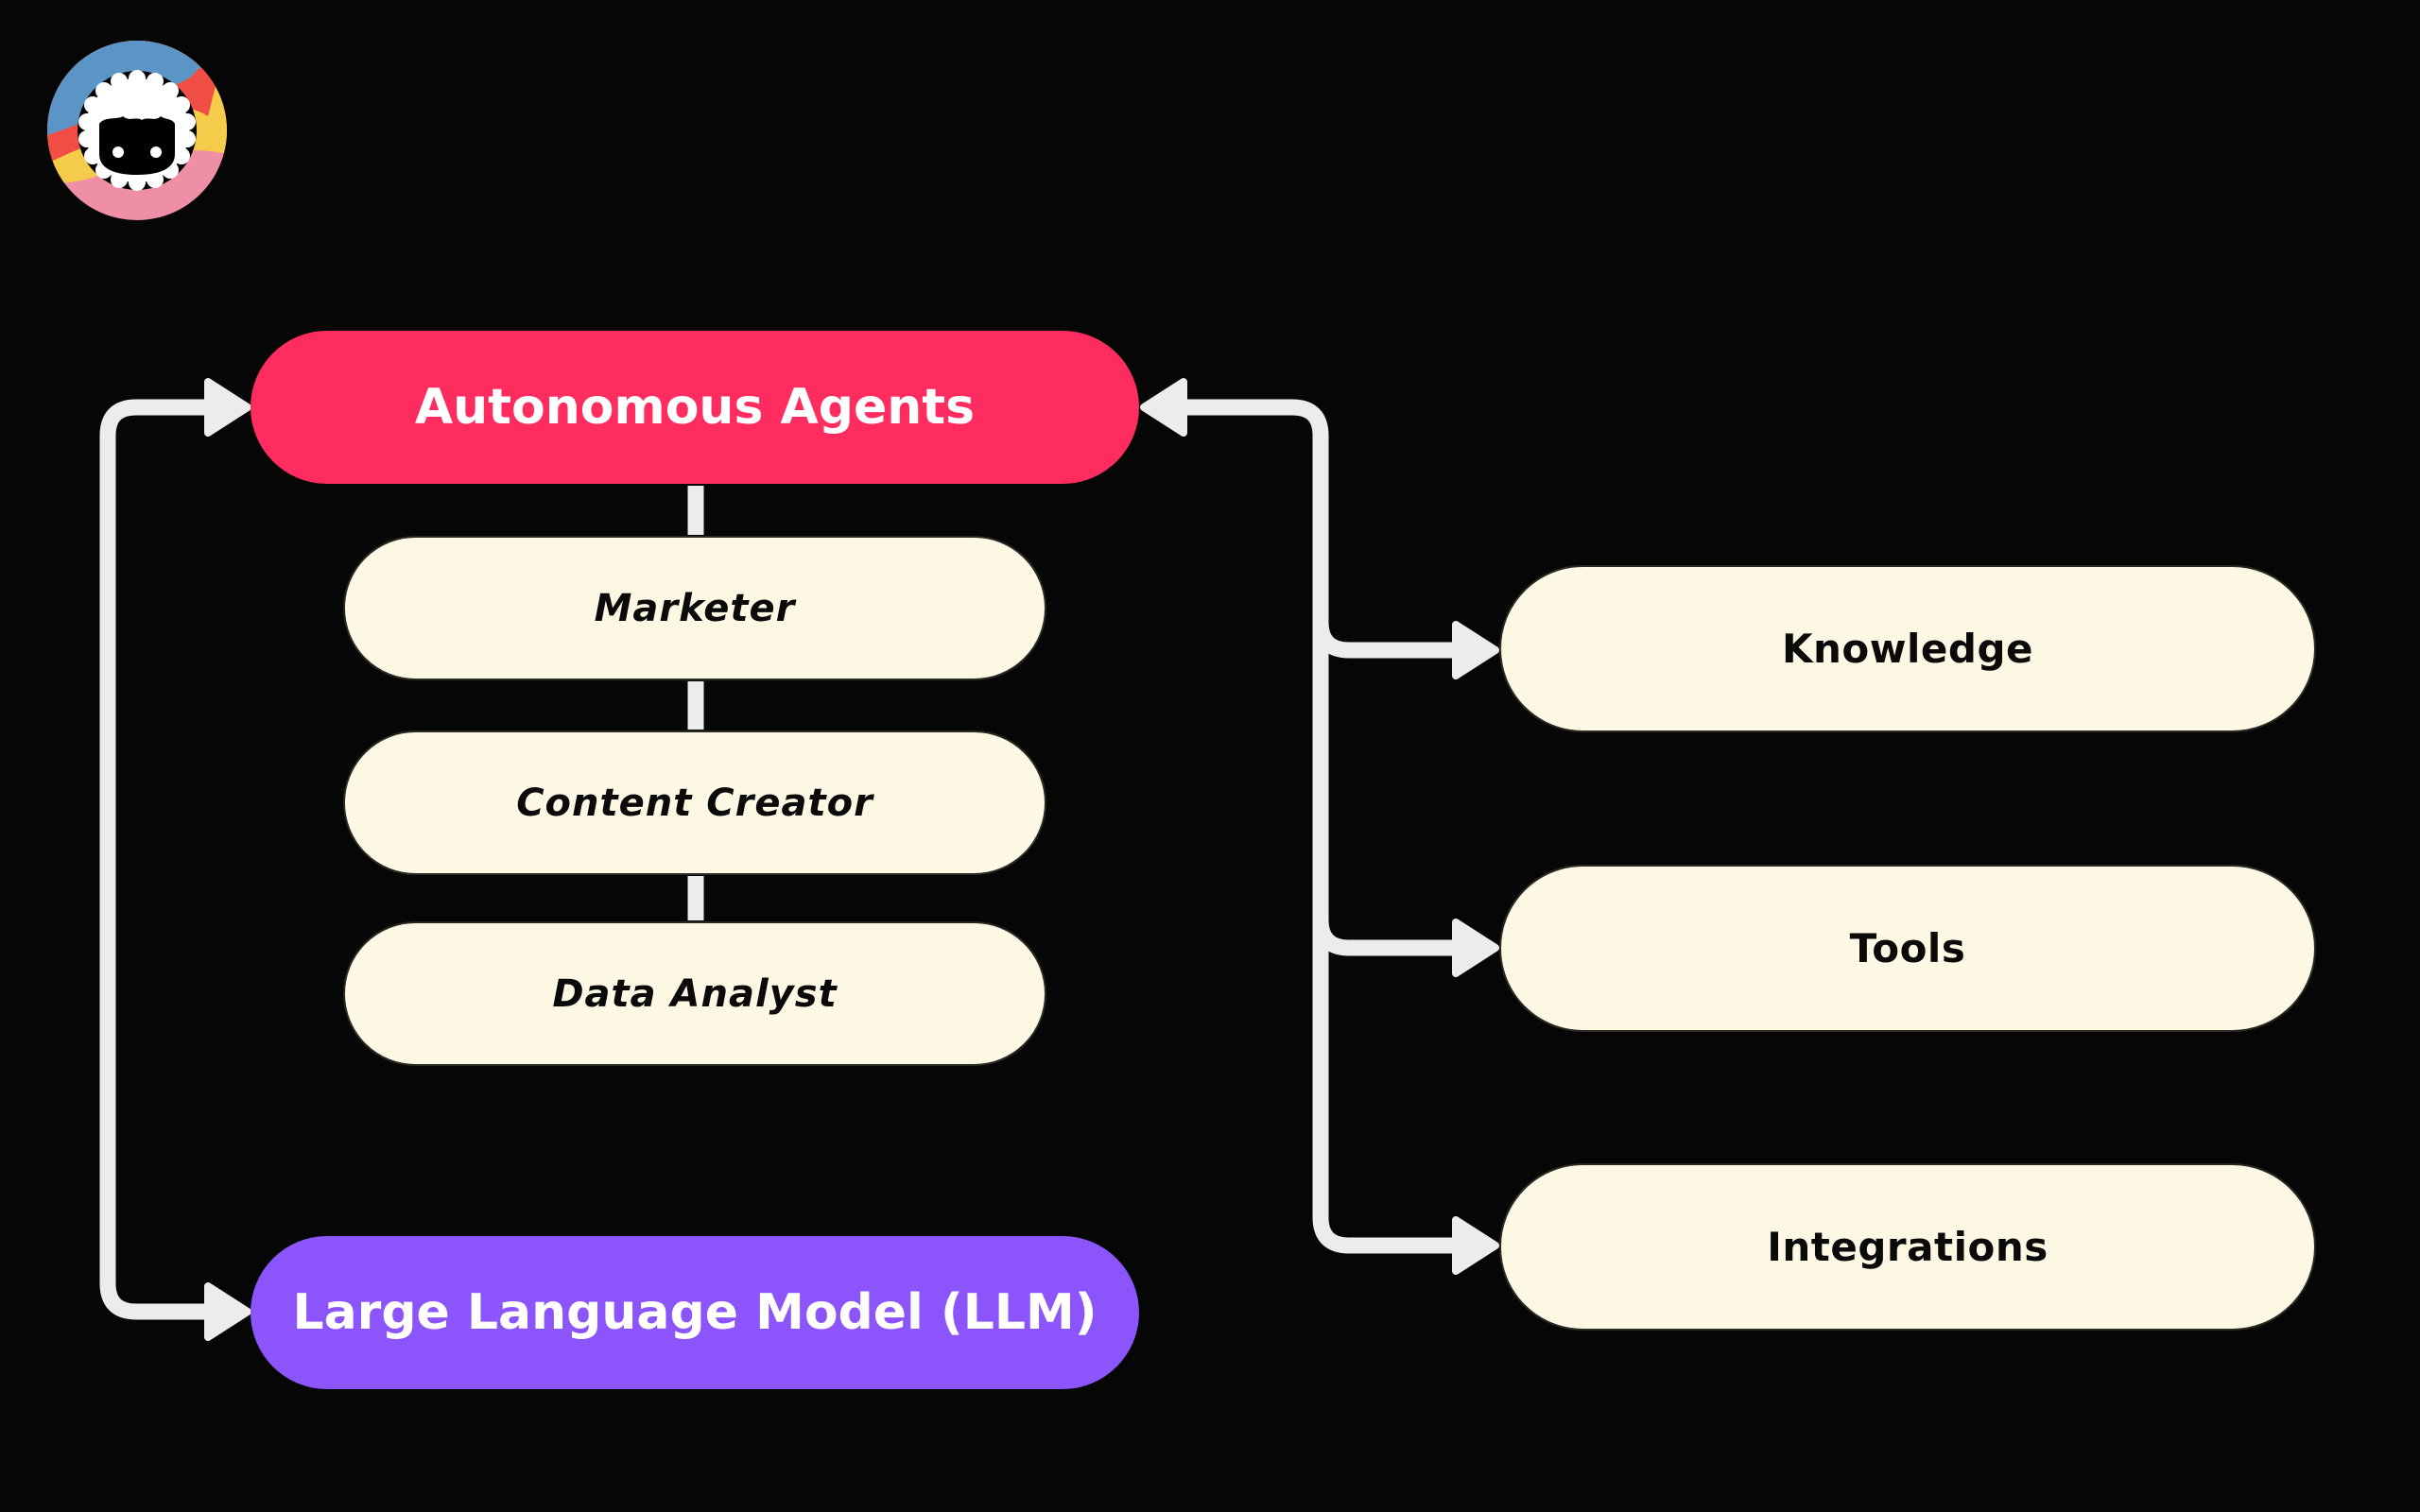  What do you see at coordinates (1384, 640) in the screenshot?
I see `connector-branch-knowledge` at bounding box center [1384, 640].